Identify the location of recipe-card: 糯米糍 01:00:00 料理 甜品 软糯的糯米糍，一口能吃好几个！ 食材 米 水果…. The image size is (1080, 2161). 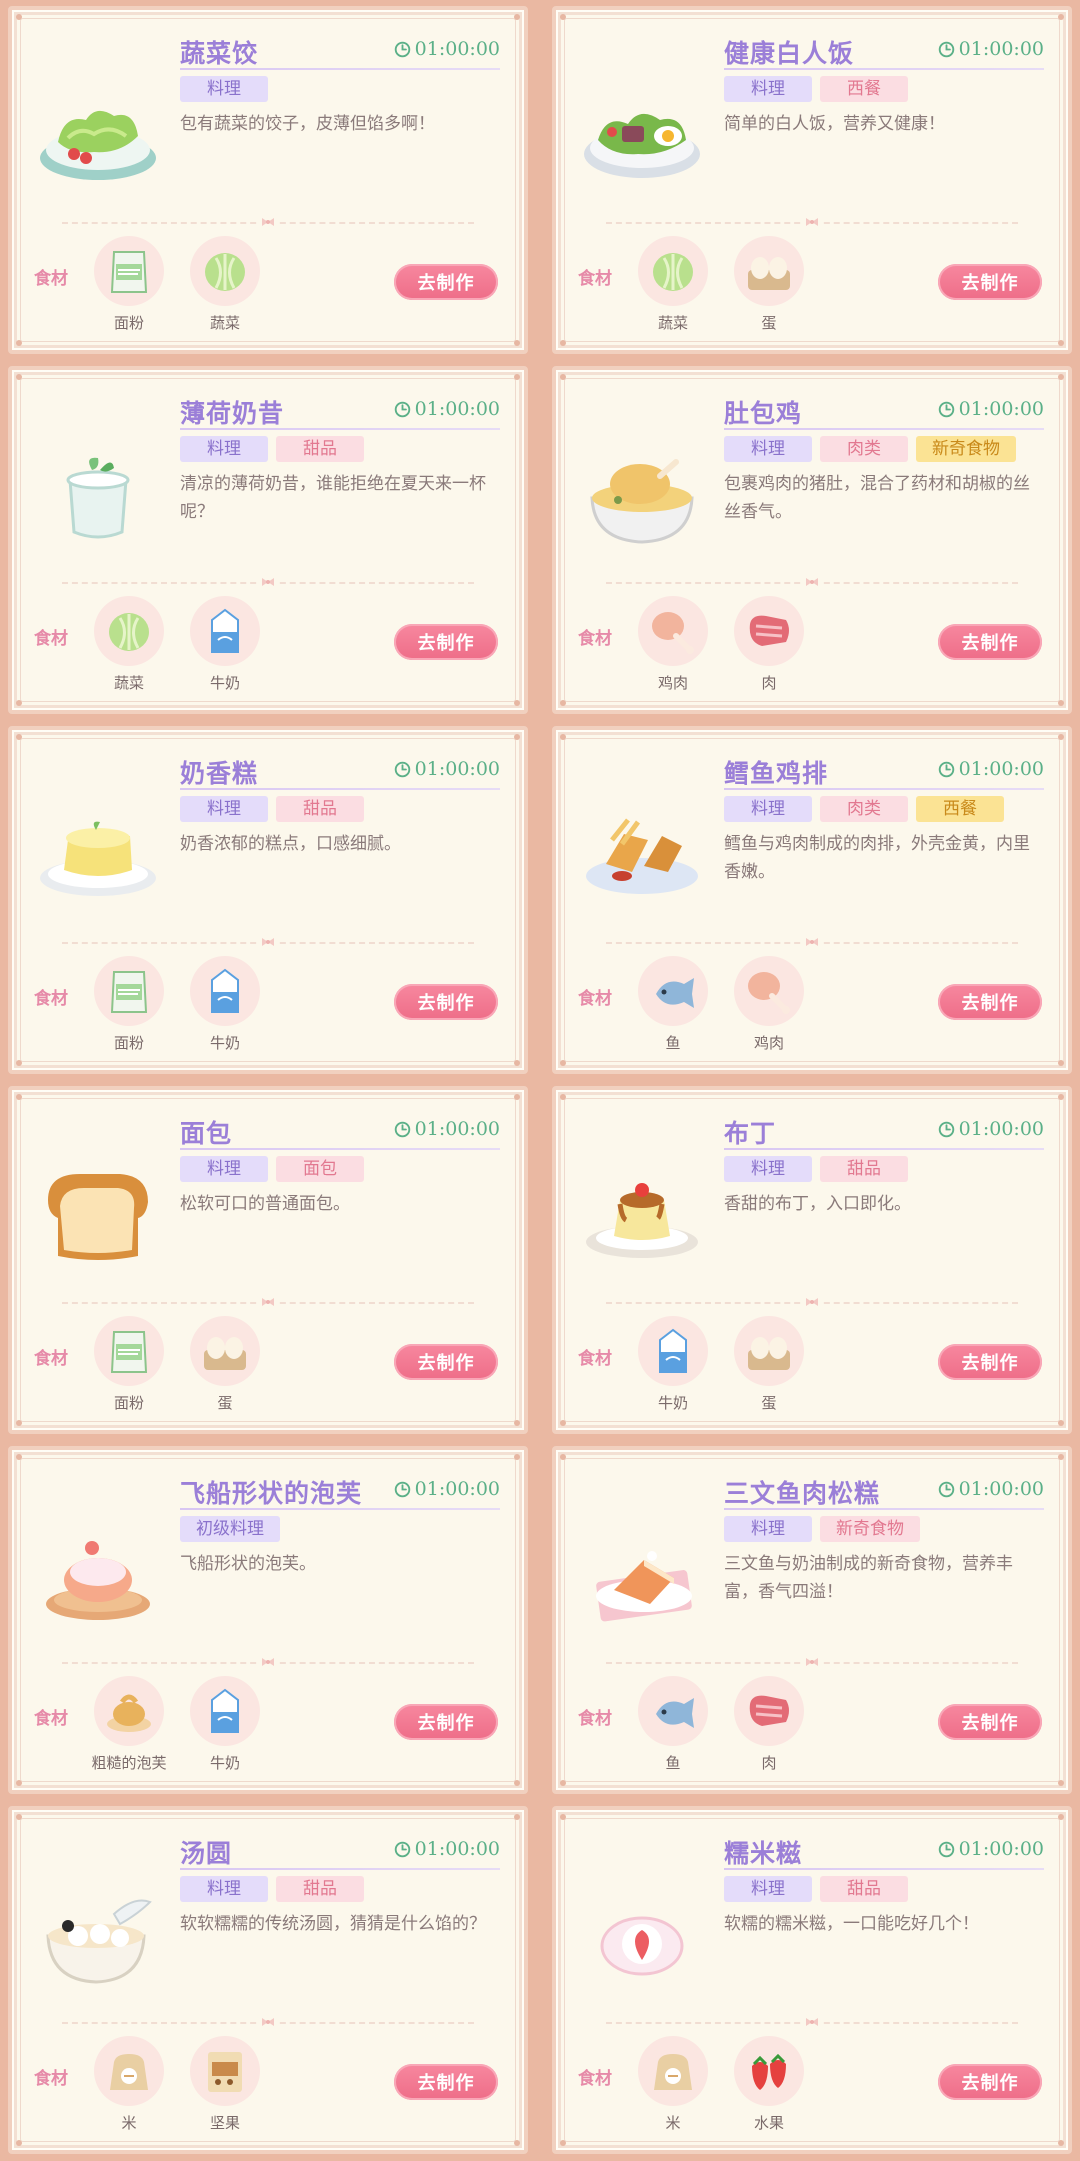
(812, 1980).